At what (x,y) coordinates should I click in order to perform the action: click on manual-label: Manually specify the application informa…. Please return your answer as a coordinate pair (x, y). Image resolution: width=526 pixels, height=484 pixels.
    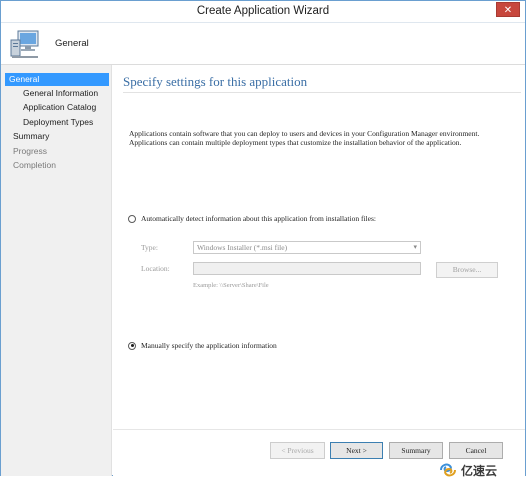
    Looking at the image, I should click on (209, 345).